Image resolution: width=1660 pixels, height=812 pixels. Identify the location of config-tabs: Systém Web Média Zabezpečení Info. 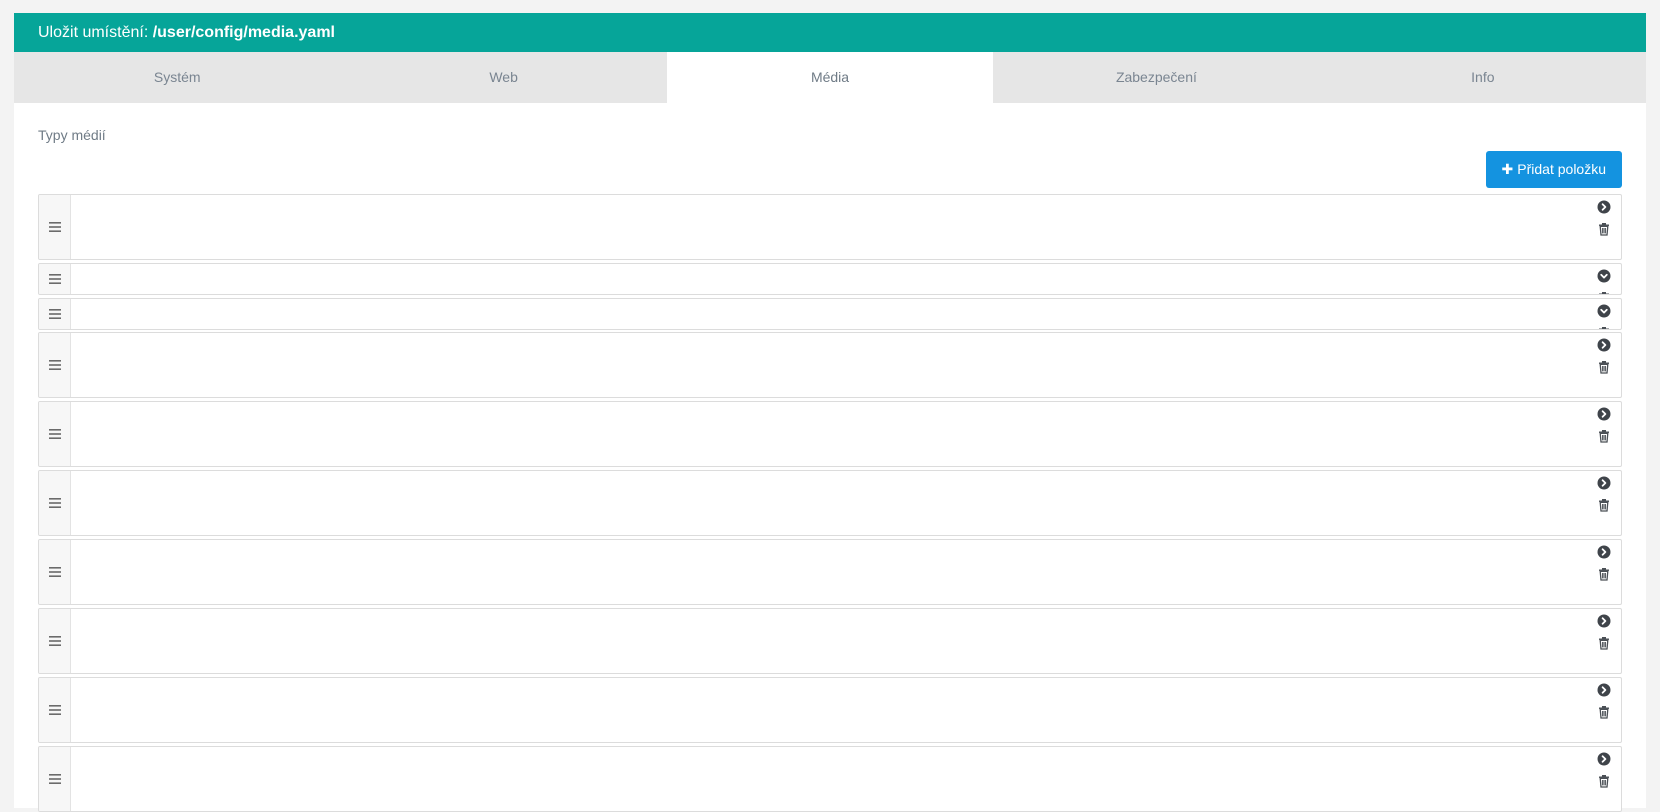
(830, 77).